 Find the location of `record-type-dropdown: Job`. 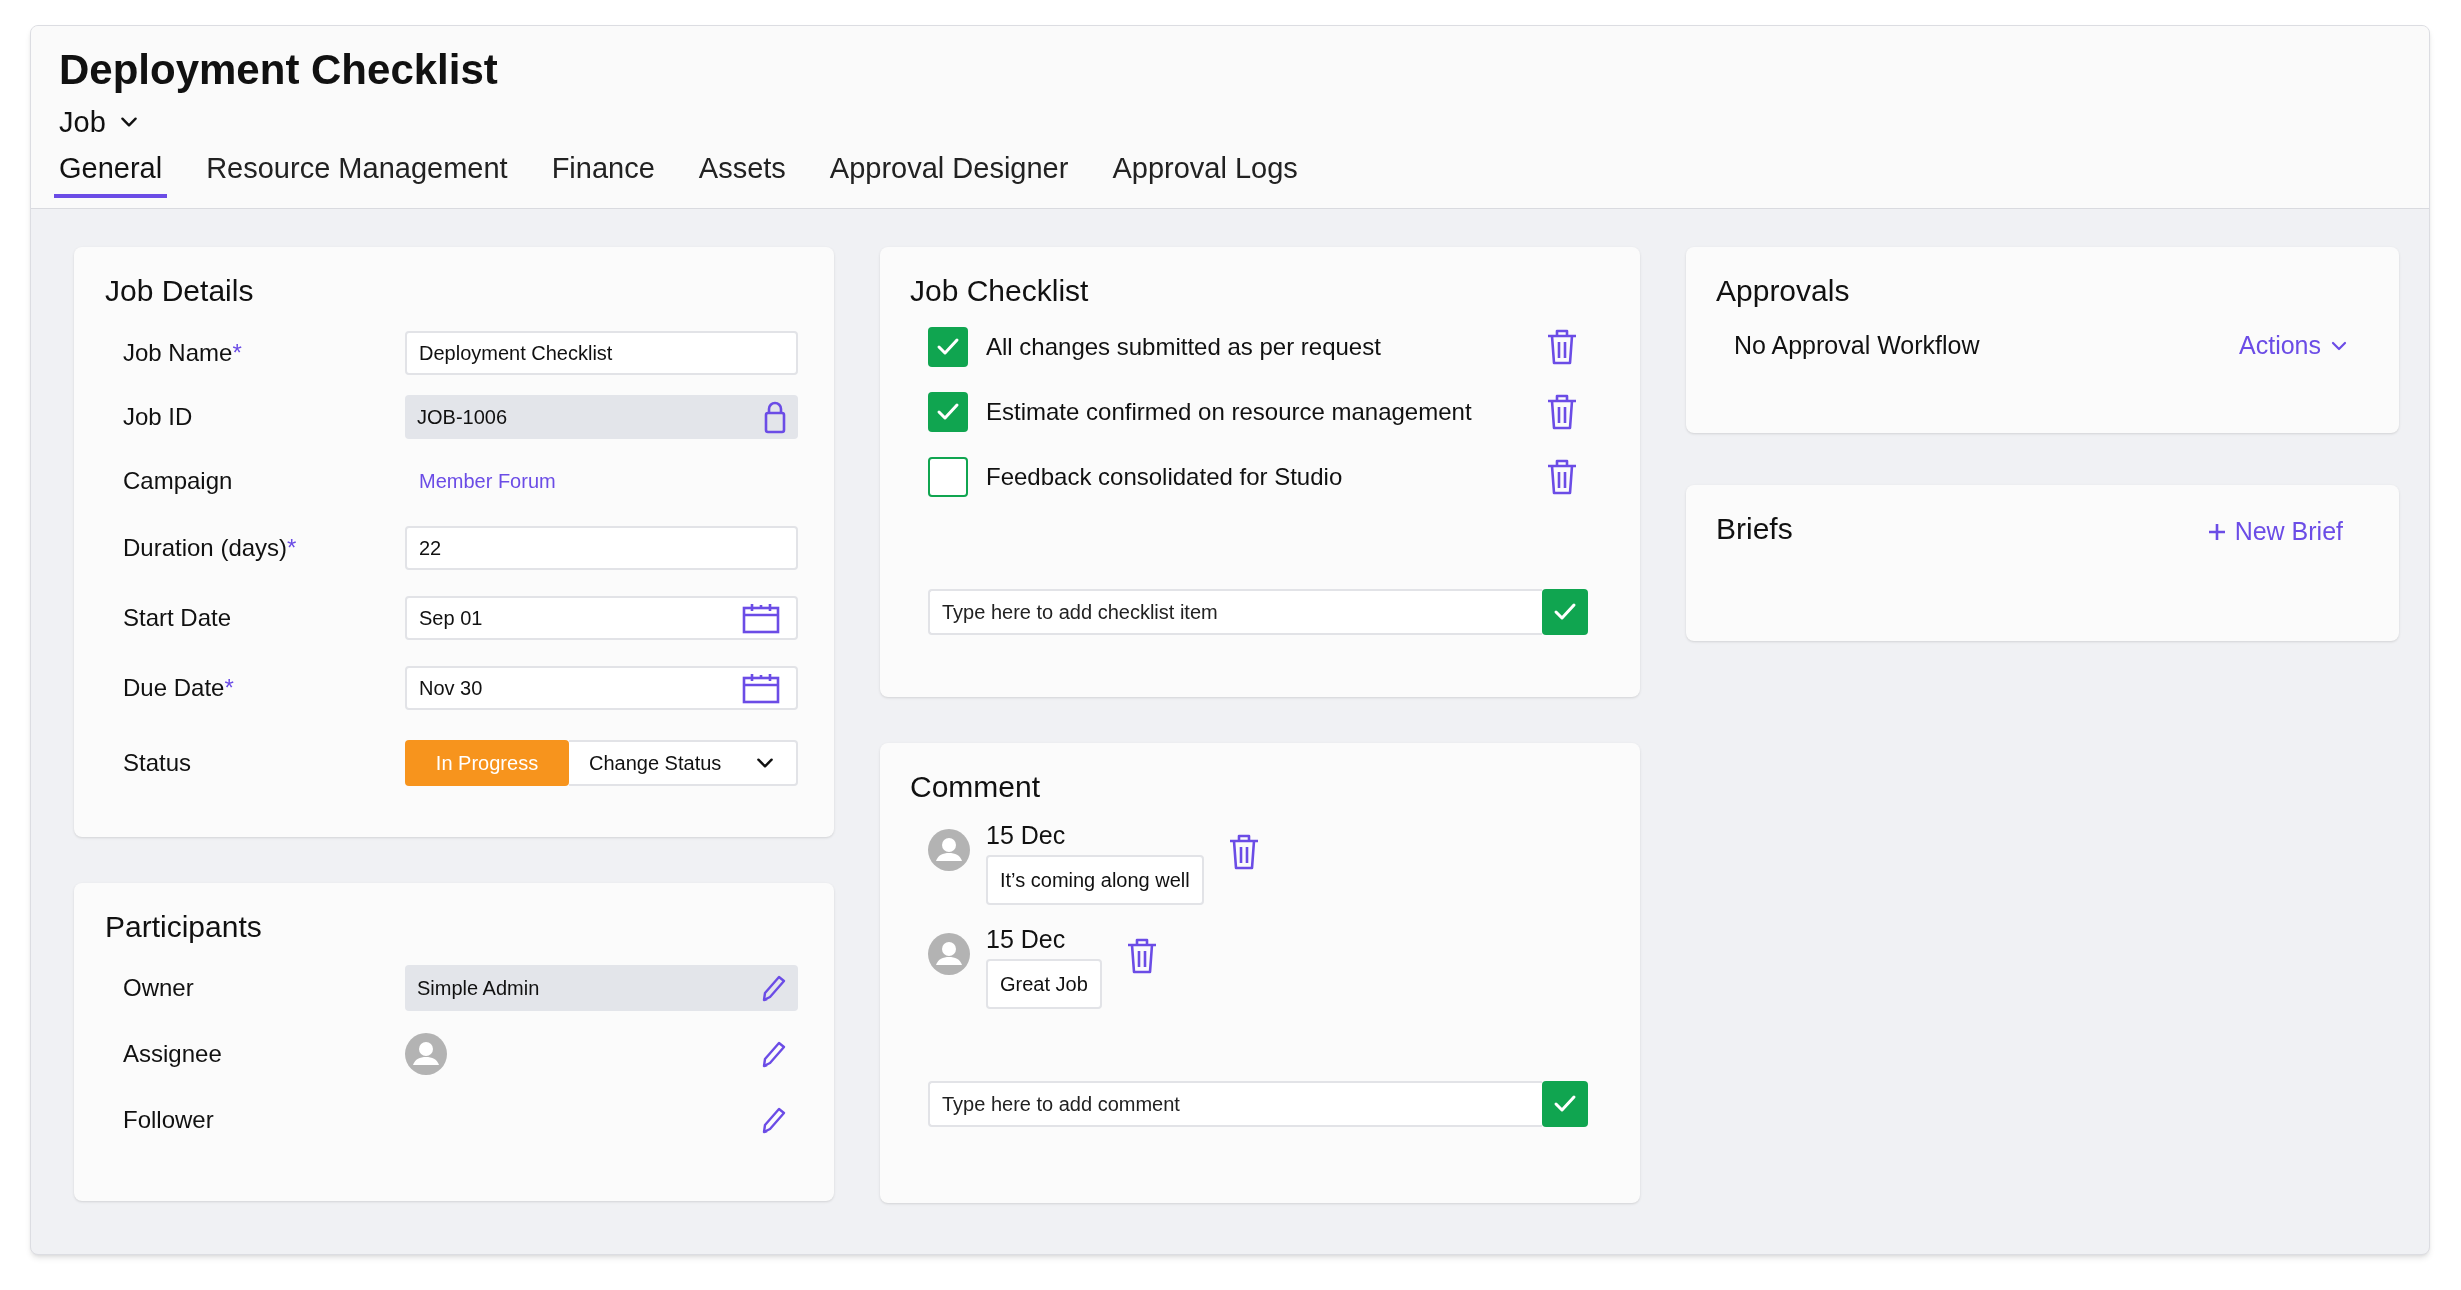

record-type-dropdown: Job is located at coordinates (99, 122).